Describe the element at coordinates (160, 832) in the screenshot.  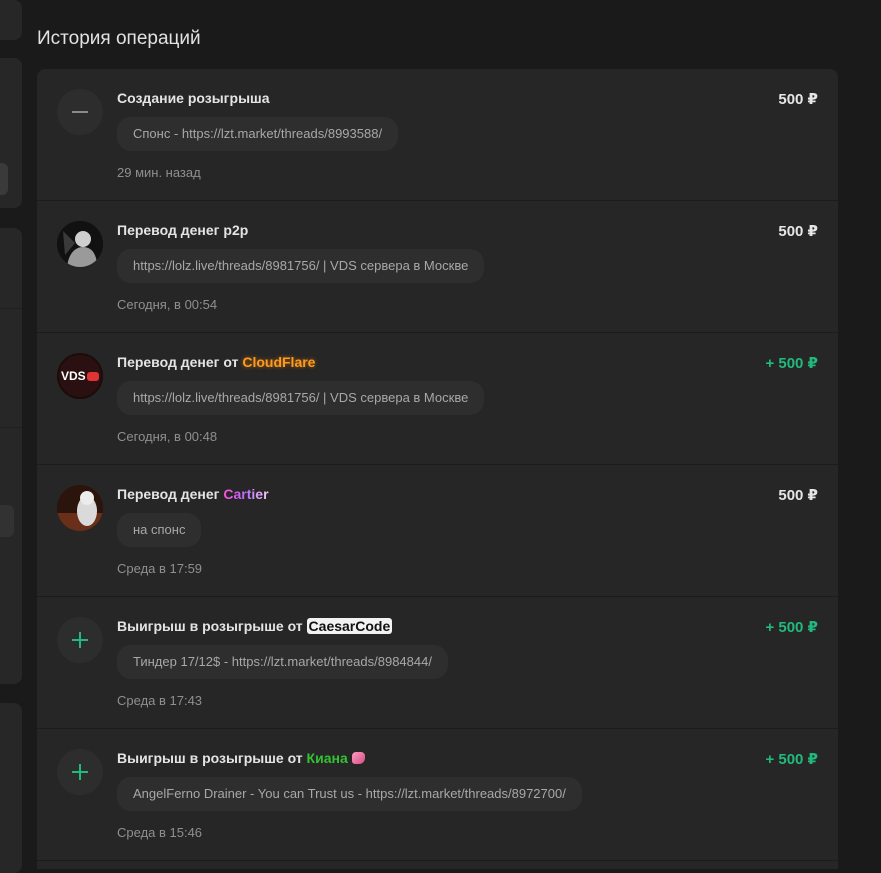
I see `operation-time: Среда в 15:46` at that location.